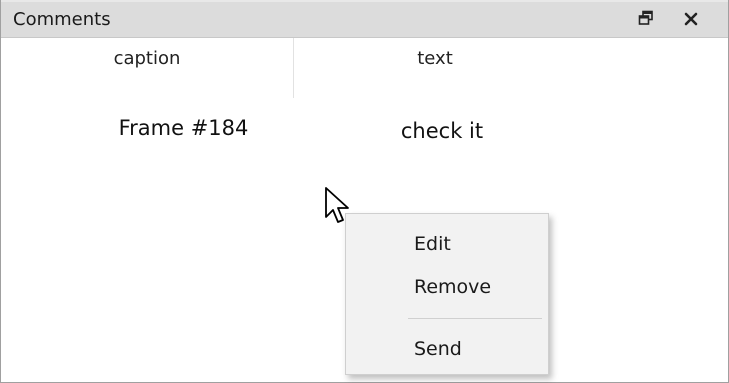 Image resolution: width=729 pixels, height=383 pixels. Describe the element at coordinates (475, 318) in the screenshot. I see `menu-separator` at that location.